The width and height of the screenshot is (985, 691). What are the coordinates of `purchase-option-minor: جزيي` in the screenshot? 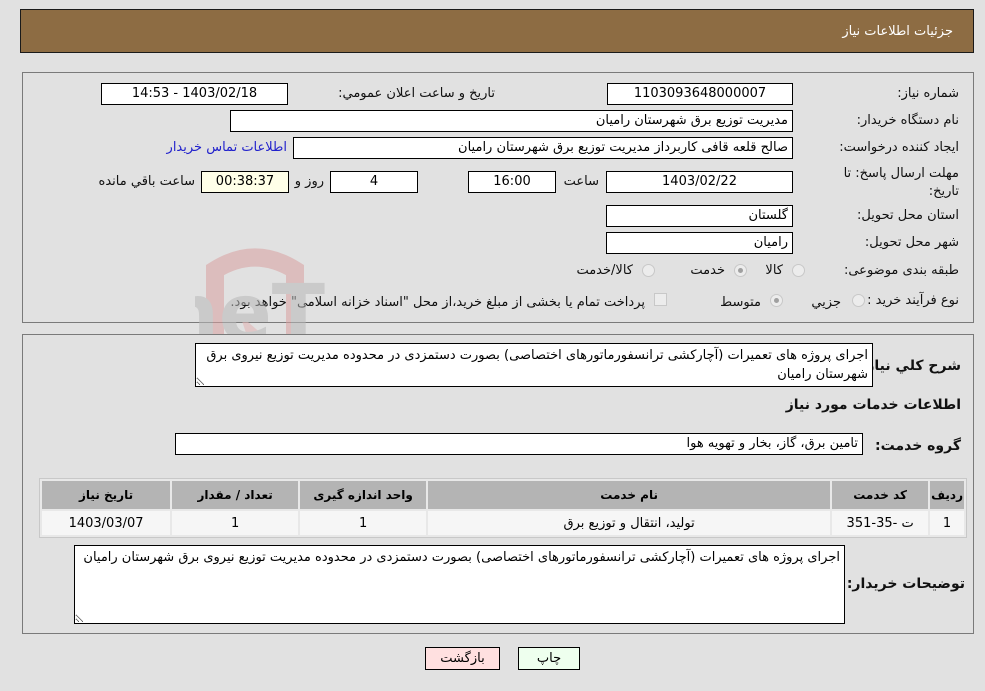 It's located at (826, 302).